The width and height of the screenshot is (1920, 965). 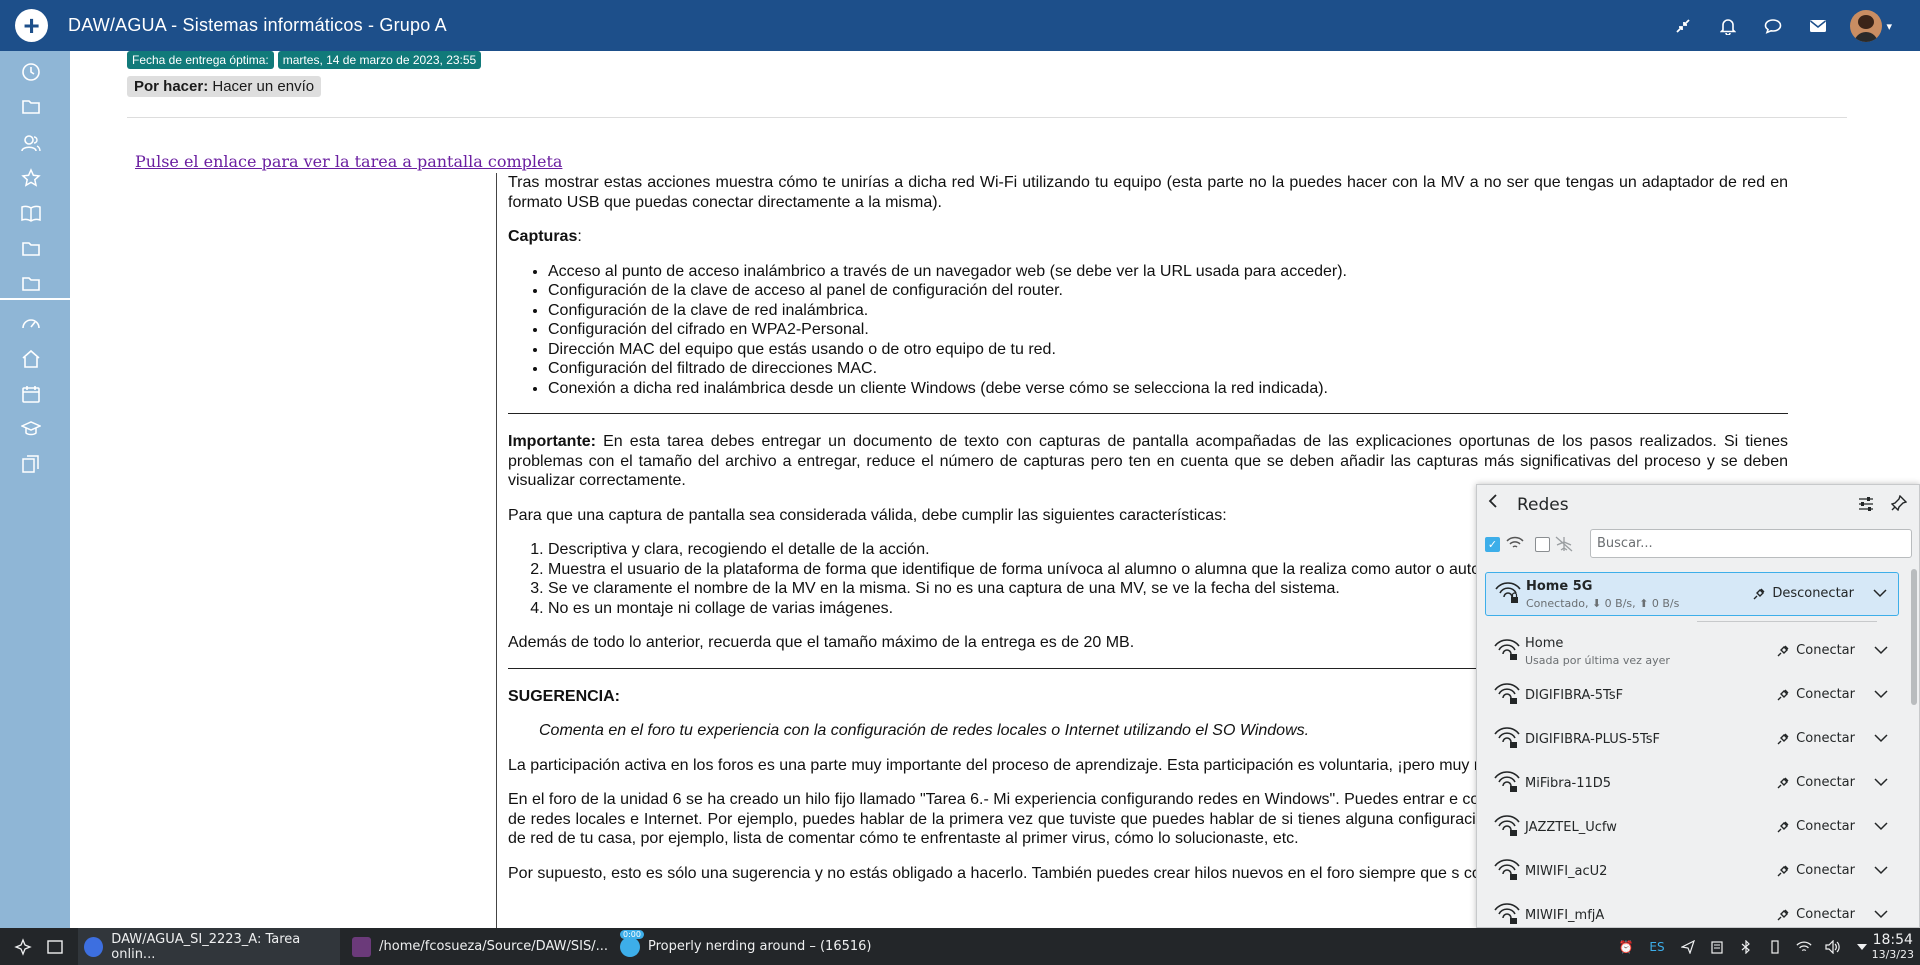 What do you see at coordinates (552, 441) in the screenshot?
I see `important-label: Importante:` at bounding box center [552, 441].